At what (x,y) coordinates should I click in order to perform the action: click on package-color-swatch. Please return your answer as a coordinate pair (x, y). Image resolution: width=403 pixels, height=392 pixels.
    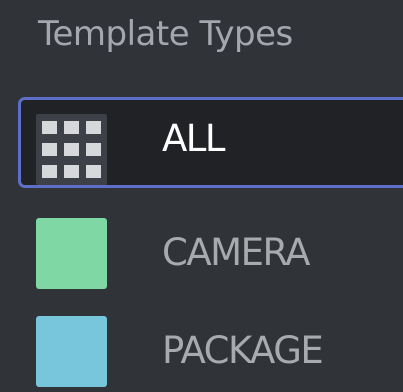
    Looking at the image, I should click on (71, 351).